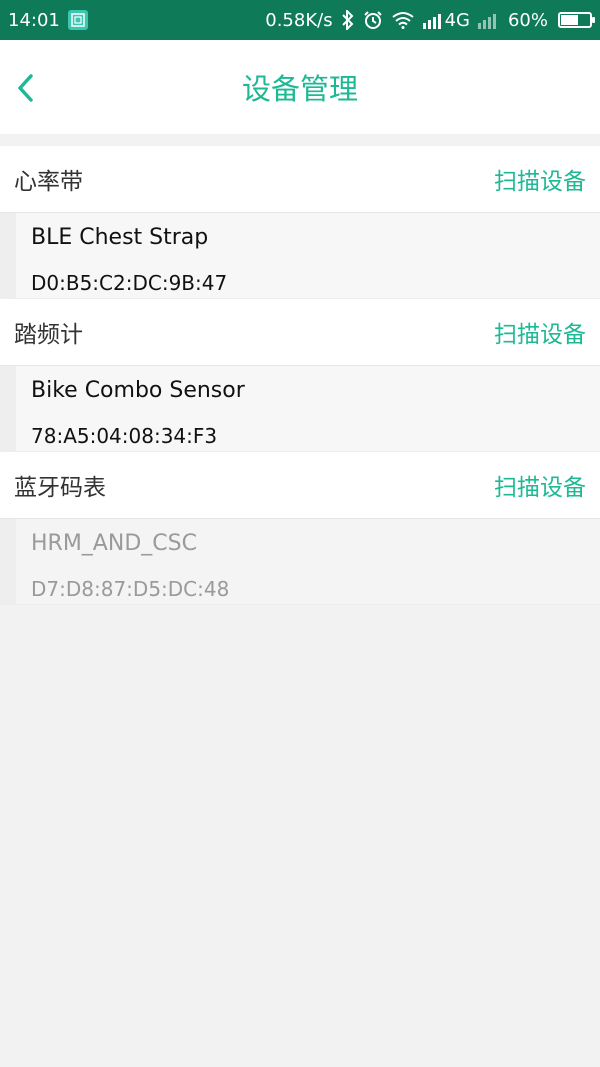 The width and height of the screenshot is (600, 1067). I want to click on section-header: 蓝牙码表 扫描设备, so click(300, 485).